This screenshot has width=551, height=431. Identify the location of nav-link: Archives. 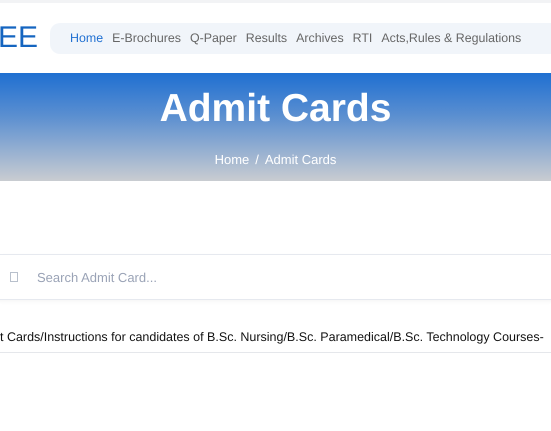
(320, 38).